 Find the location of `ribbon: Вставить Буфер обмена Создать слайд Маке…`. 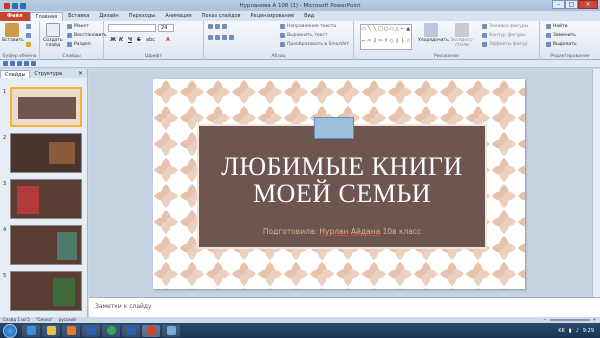

ribbon: Вставить Буфер обмена Создать слайд Маке… is located at coordinates (300, 40).